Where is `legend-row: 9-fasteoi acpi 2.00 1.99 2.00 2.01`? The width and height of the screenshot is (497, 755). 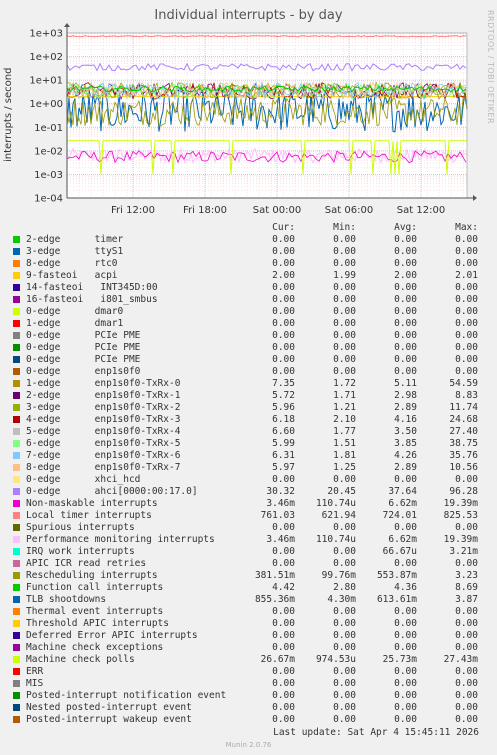 legend-row: 9-fasteoi acpi 2.00 1.99 2.00 2.01 is located at coordinates (248, 276).